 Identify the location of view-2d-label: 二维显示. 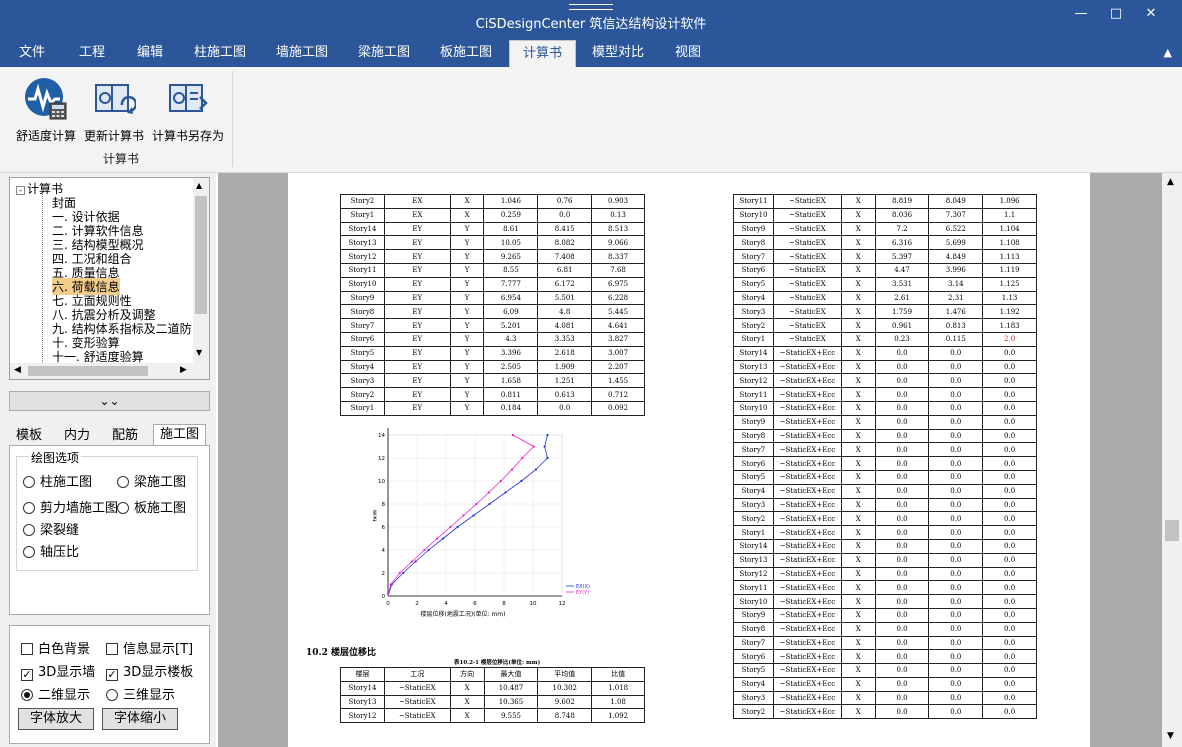
(64, 695).